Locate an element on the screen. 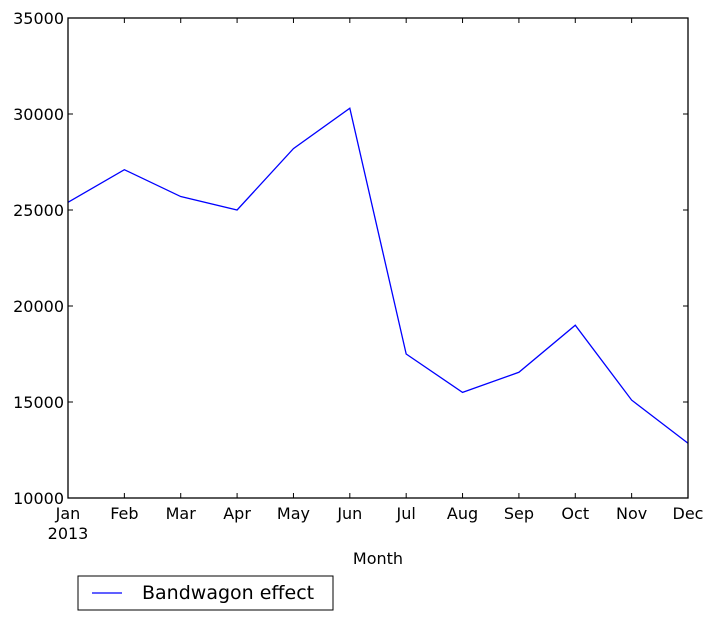  x-tick-label: Jan is located at coordinates (68, 513).